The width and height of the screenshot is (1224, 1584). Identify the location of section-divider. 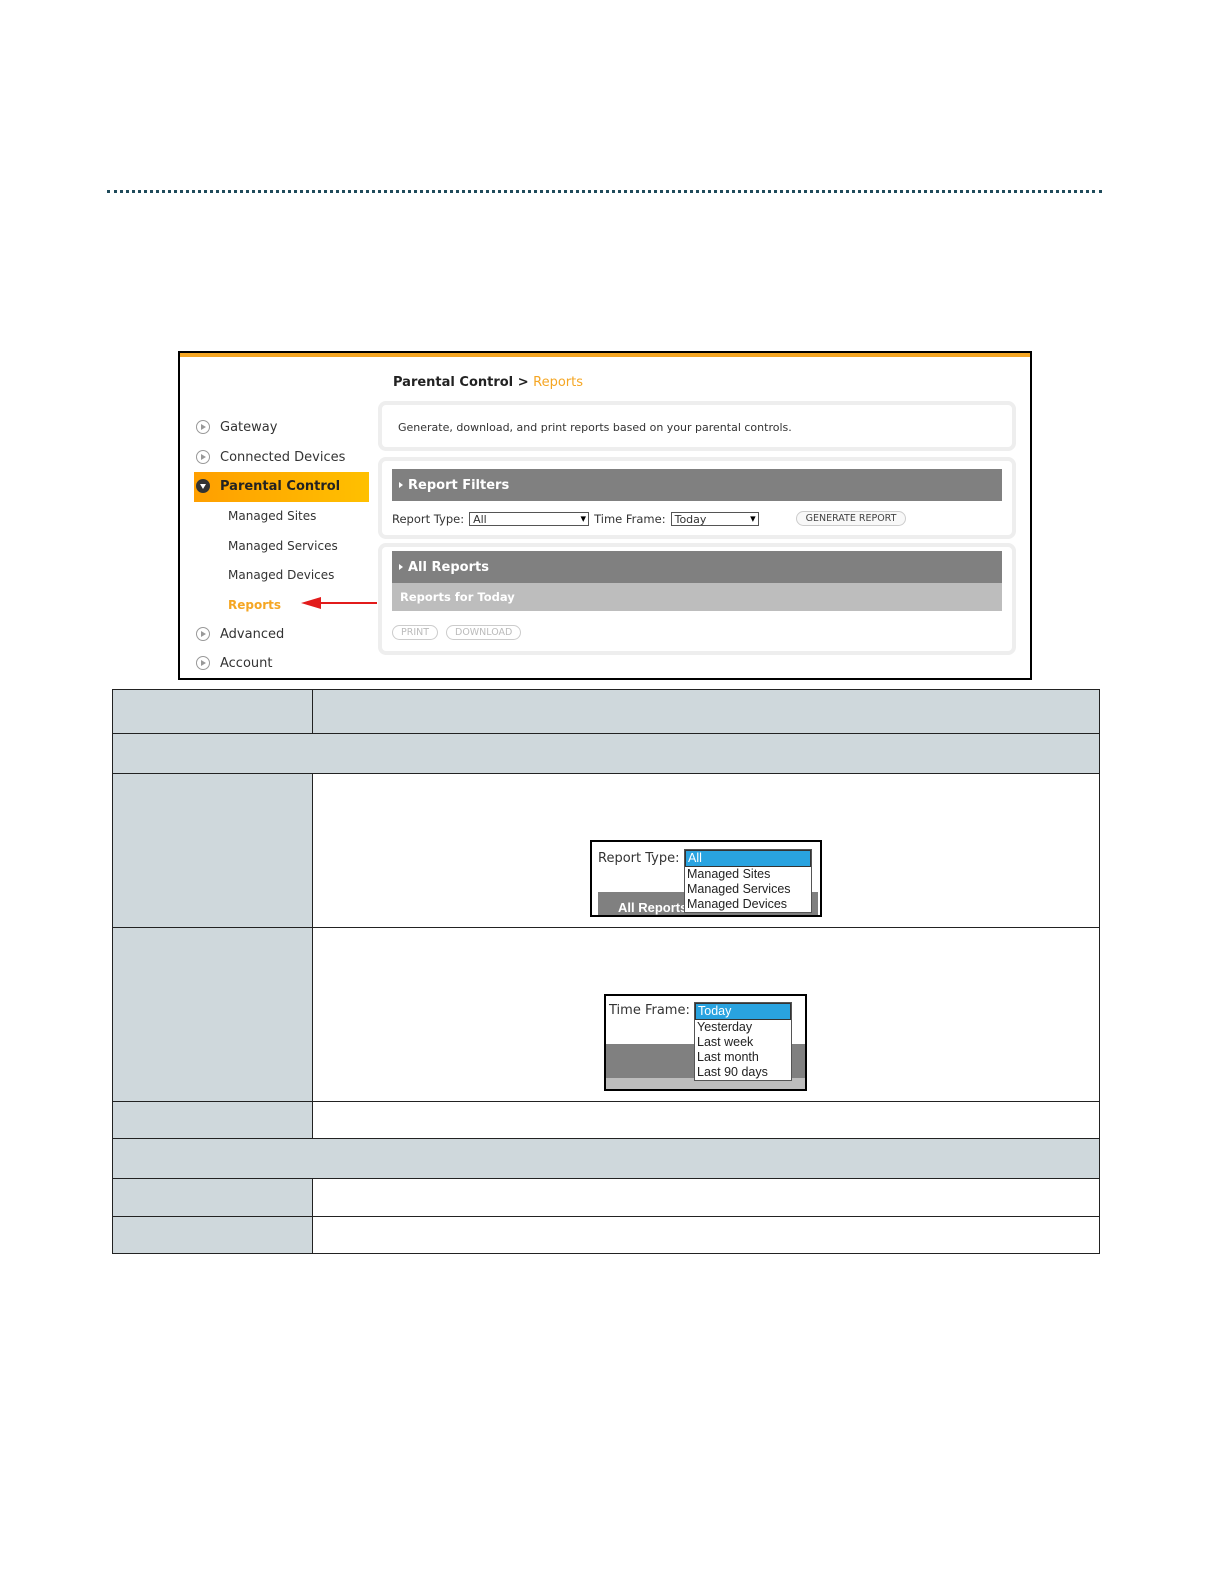
(604, 191).